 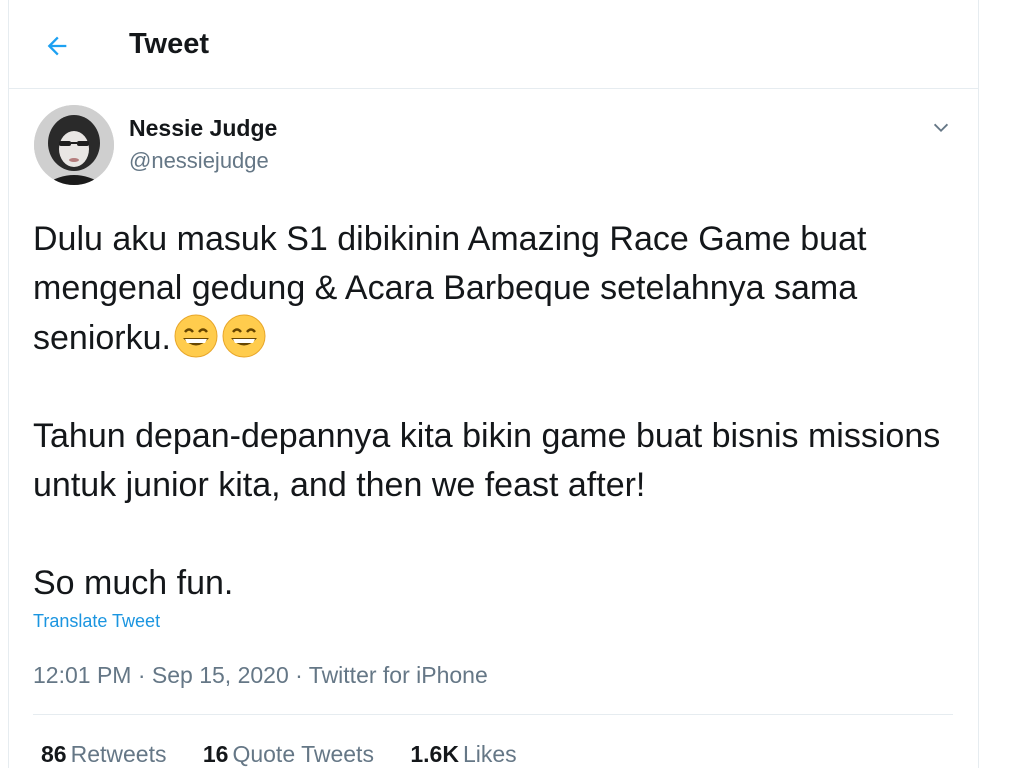 I want to click on tweet-date: Sep 15, 2020, so click(x=220, y=675).